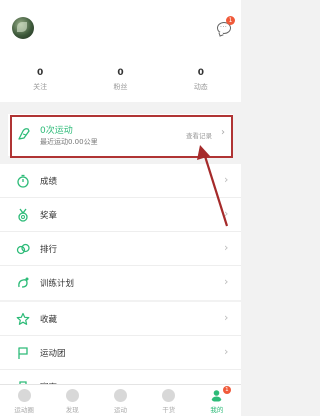  I want to click on menu-item-medals: 奖章 ›, so click(120, 215).